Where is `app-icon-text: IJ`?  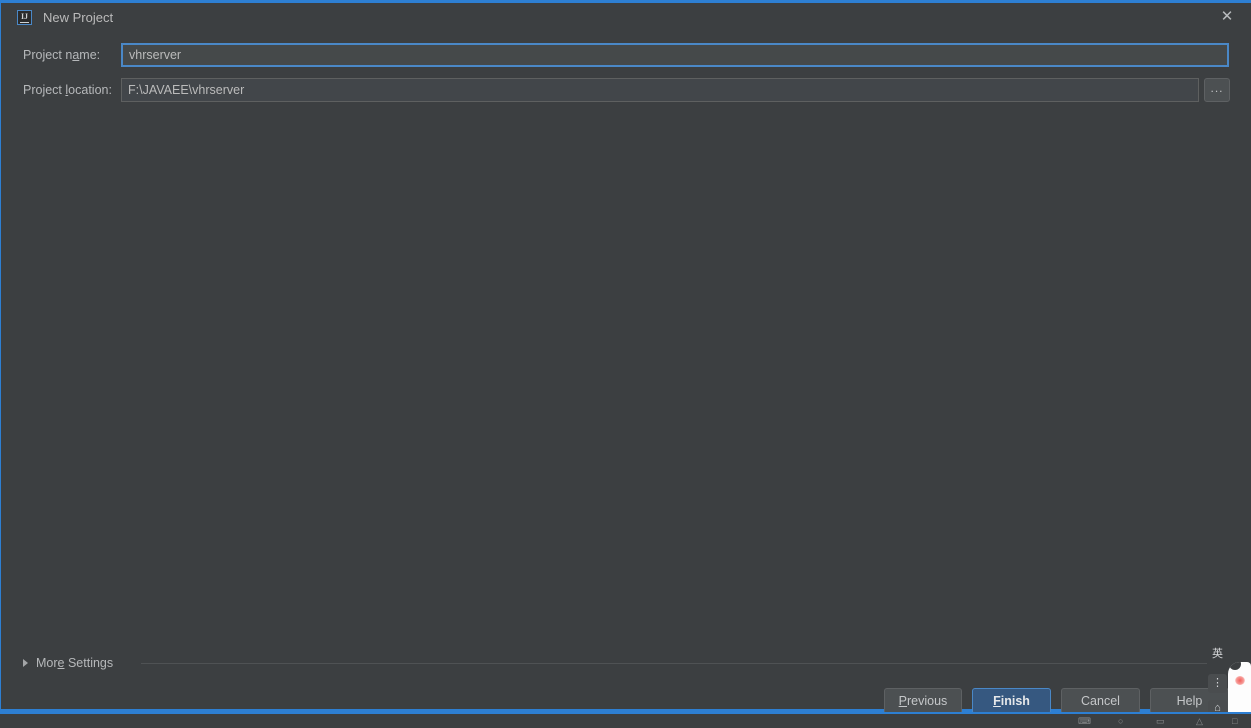 app-icon-text: IJ is located at coordinates (24, 16).